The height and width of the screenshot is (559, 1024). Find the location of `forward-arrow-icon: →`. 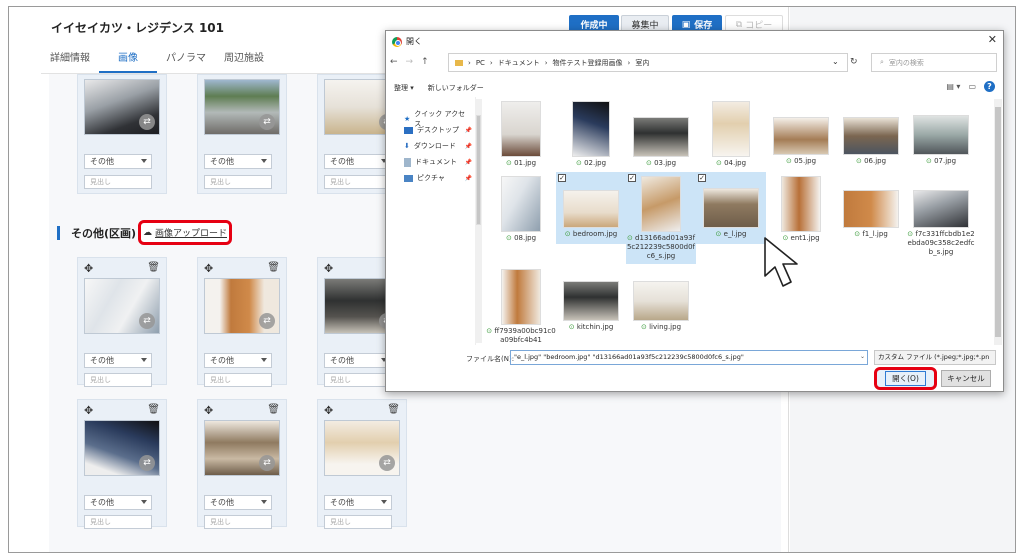

forward-arrow-icon: → is located at coordinates (410, 62).